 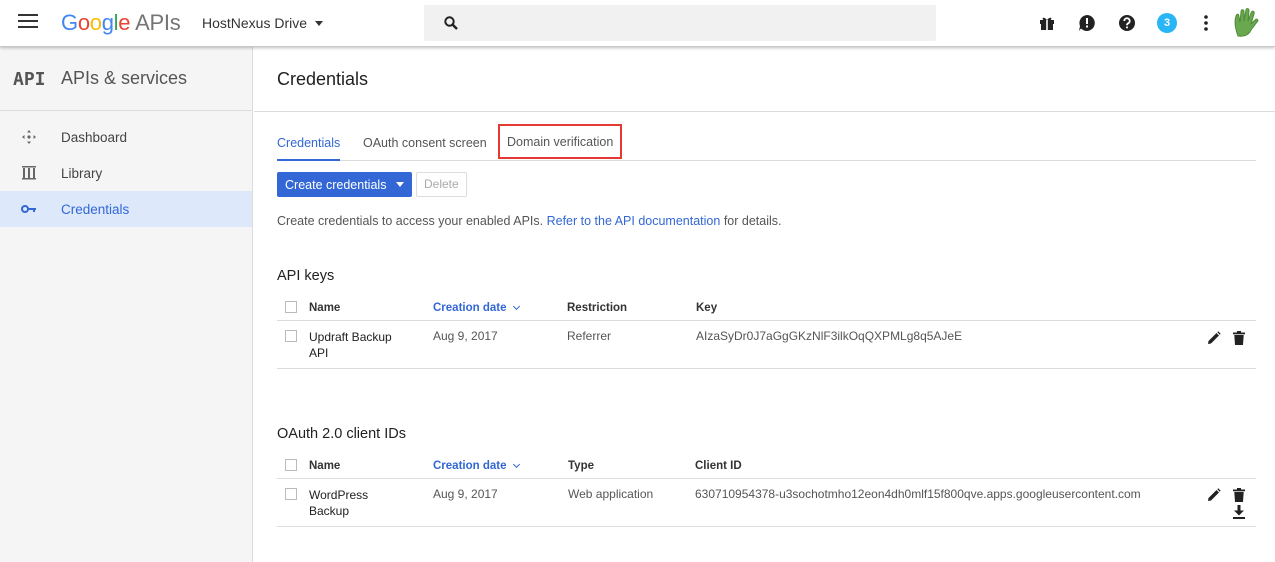 What do you see at coordinates (323, 79) in the screenshot?
I see `page-title: Credentials` at bounding box center [323, 79].